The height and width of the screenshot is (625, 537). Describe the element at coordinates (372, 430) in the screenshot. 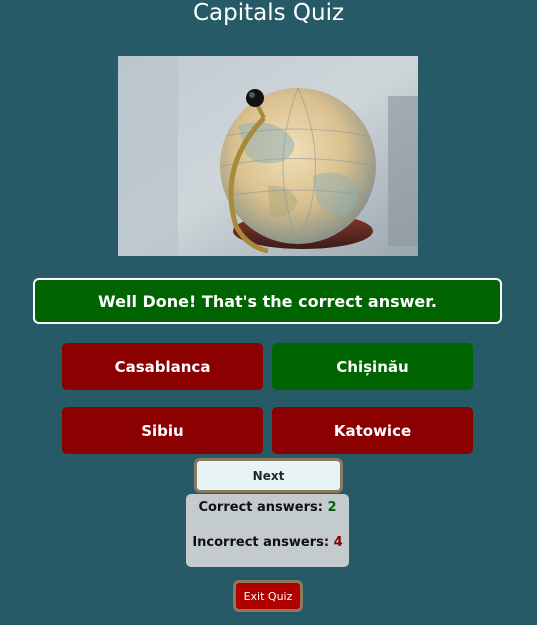

I see `answer-button-katowice: Katowice` at that location.